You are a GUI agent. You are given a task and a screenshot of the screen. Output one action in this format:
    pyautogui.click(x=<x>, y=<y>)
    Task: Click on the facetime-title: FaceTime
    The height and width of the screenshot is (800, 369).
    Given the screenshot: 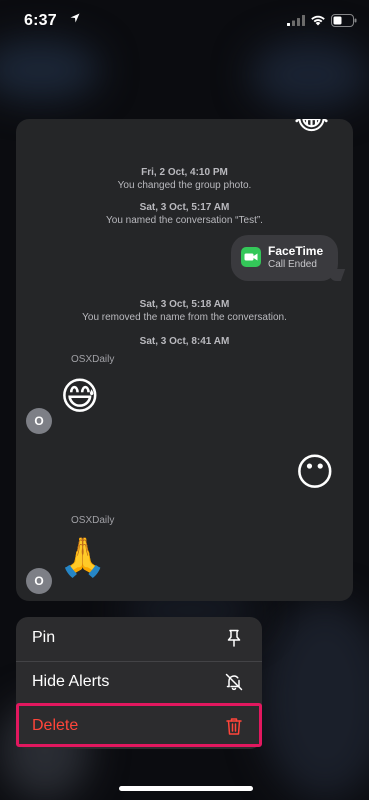 What is the action you would take?
    pyautogui.click(x=296, y=251)
    